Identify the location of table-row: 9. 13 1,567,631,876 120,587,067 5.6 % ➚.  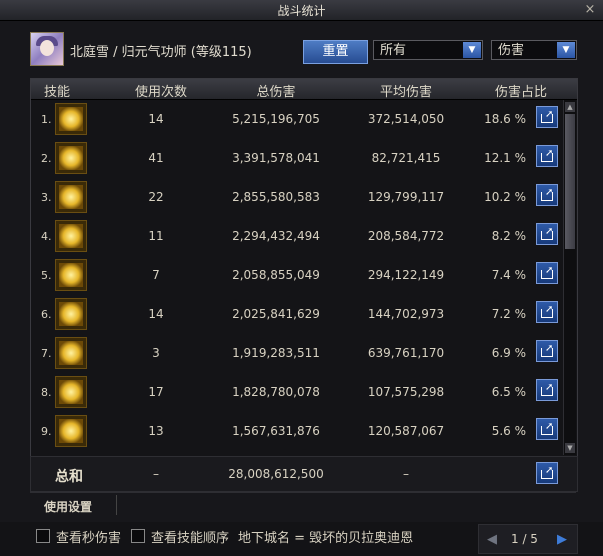
(296, 431).